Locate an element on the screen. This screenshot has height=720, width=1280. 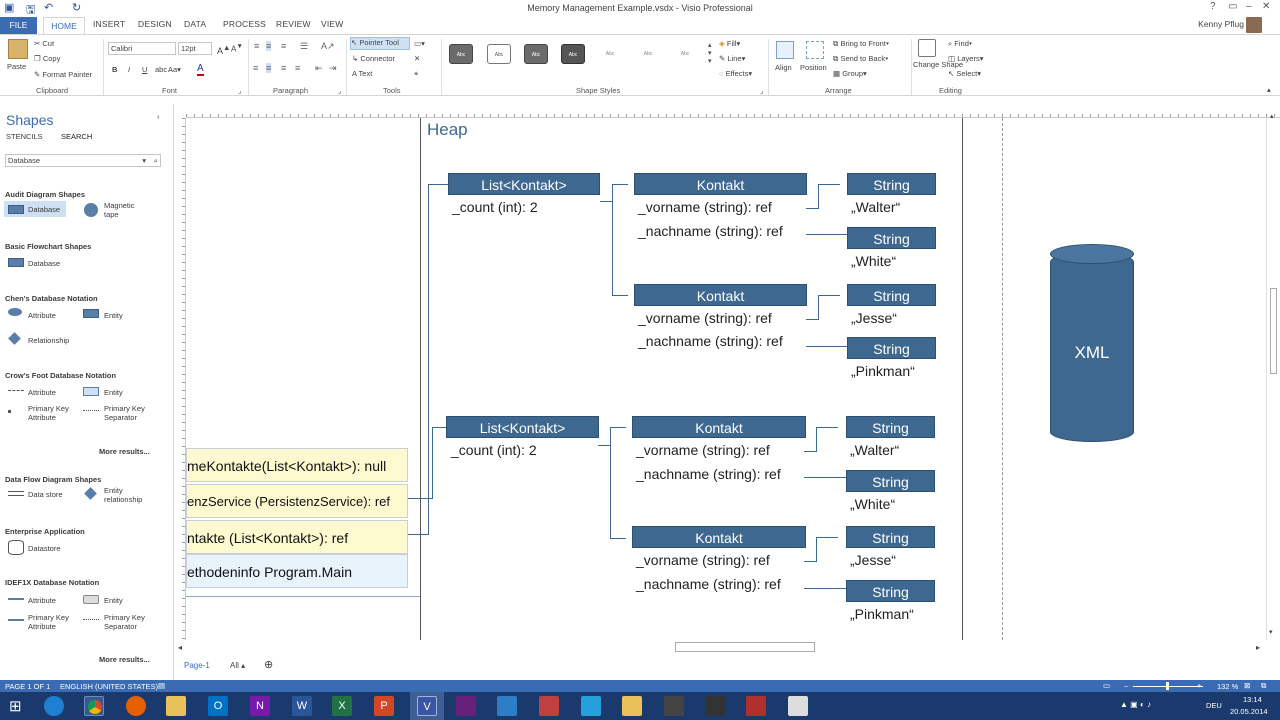
shape-attribute-idef1x: Attribute is located at coordinates (39, 600).